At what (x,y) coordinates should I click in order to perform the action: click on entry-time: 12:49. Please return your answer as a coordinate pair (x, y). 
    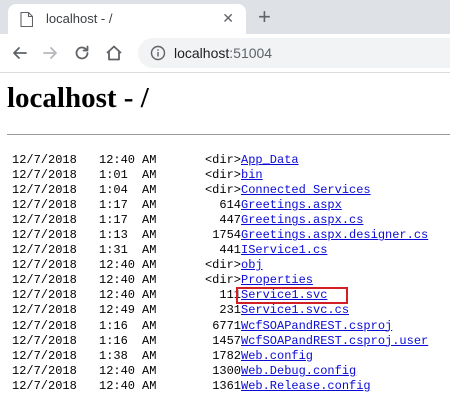
    Looking at the image, I should click on (117, 310).